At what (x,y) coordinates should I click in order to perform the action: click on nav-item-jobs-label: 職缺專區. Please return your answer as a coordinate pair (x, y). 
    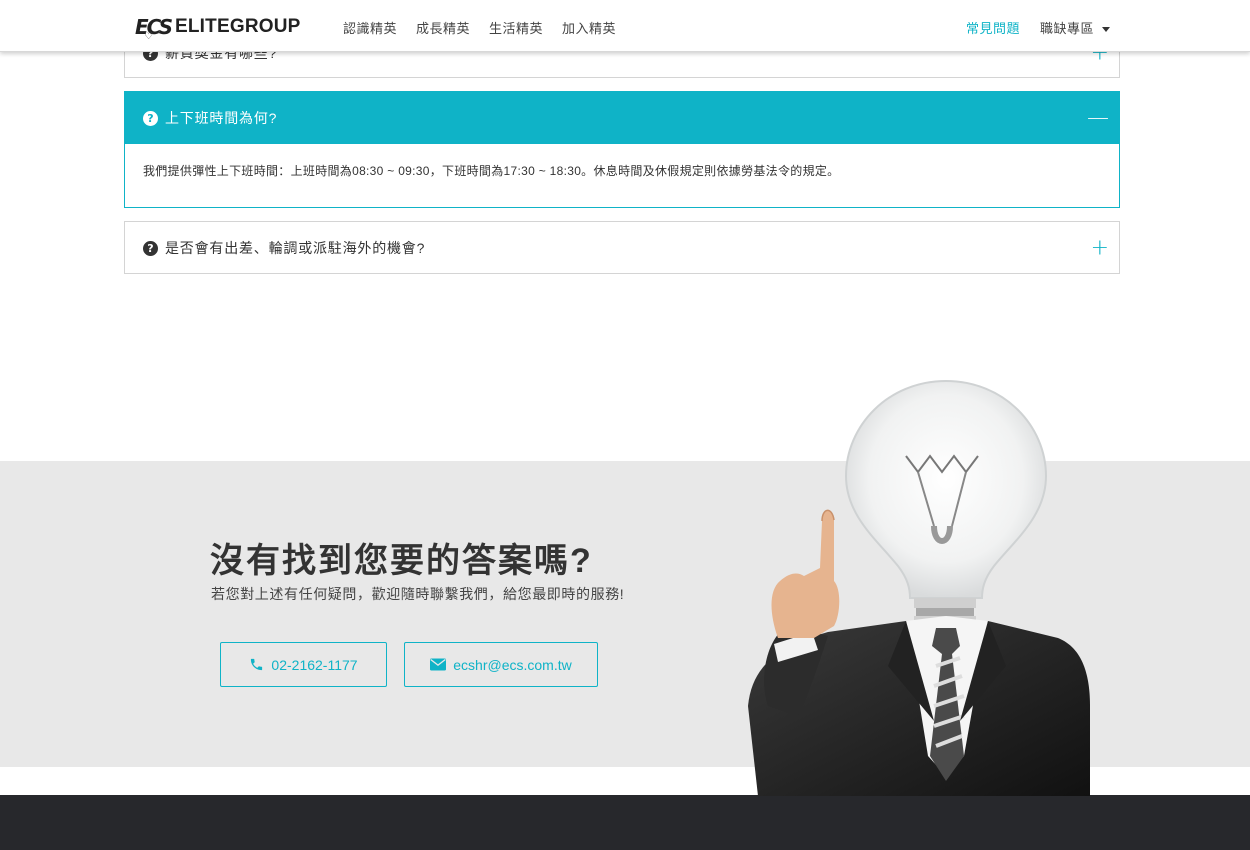
    Looking at the image, I should click on (1066, 28).